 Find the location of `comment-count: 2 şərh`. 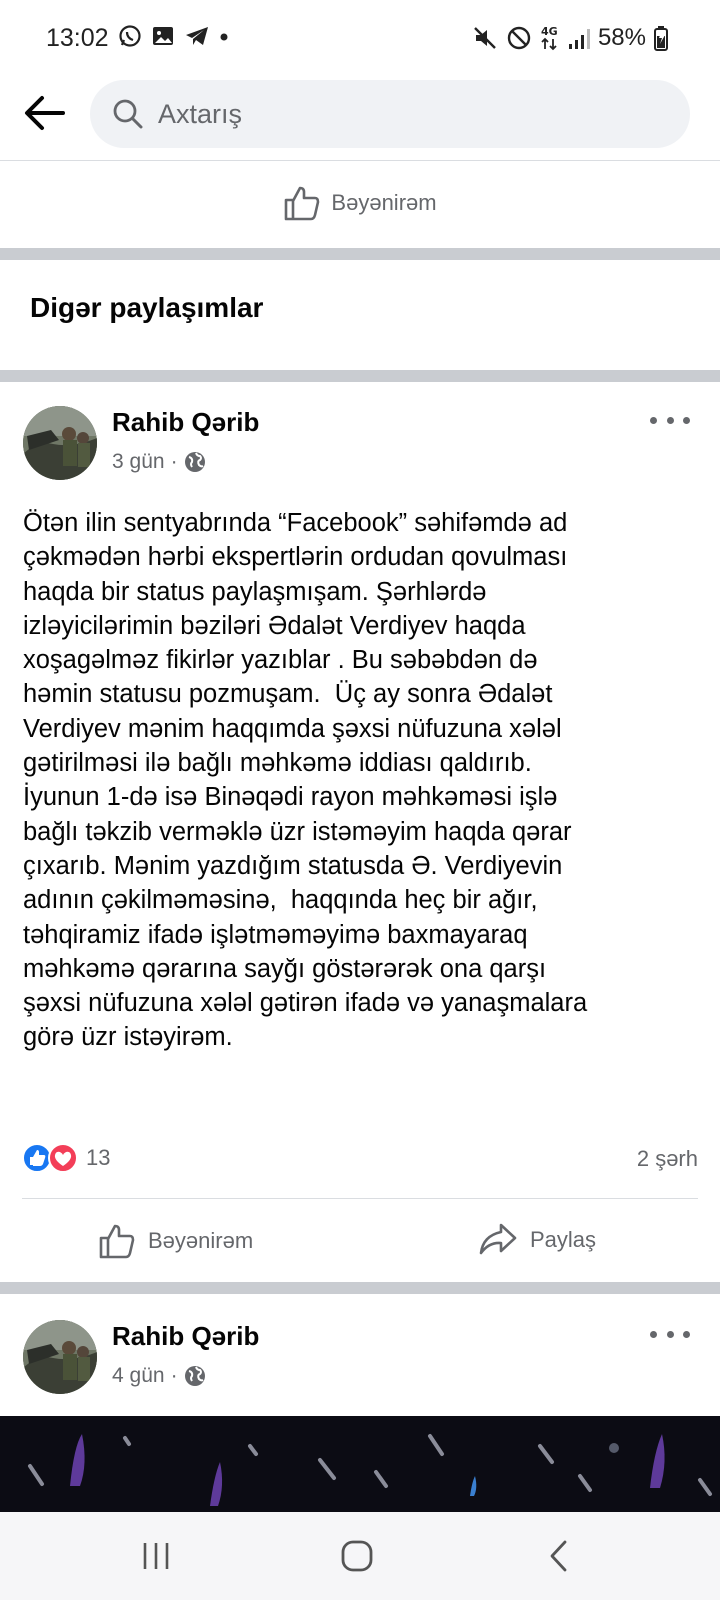

comment-count: 2 şərh is located at coordinates (667, 1159).